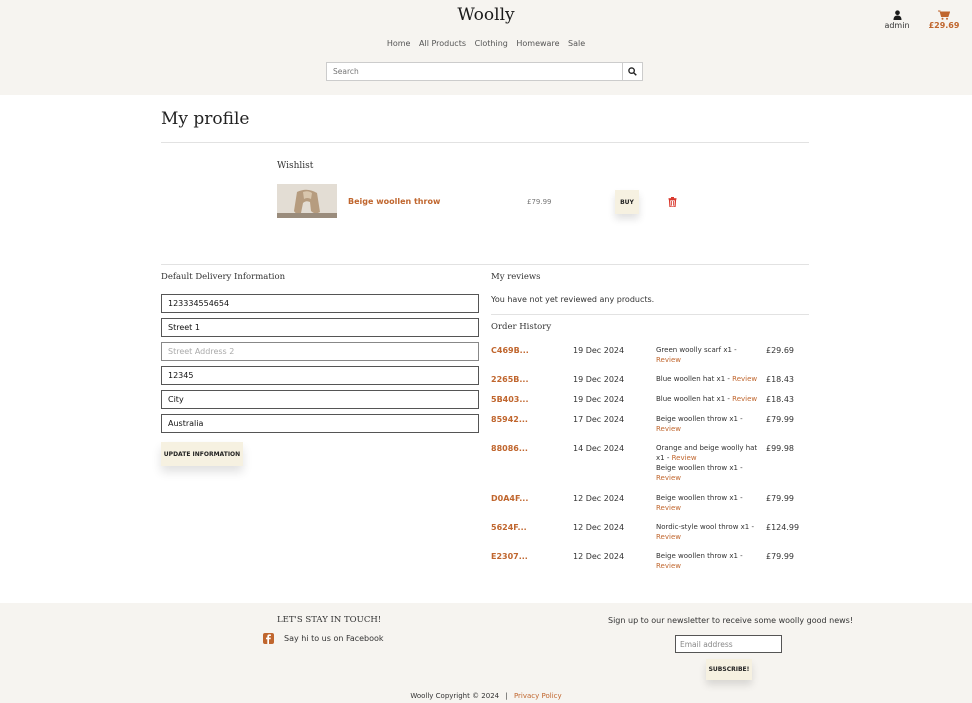  What do you see at coordinates (576, 43) in the screenshot?
I see `nav-sale: Sale` at bounding box center [576, 43].